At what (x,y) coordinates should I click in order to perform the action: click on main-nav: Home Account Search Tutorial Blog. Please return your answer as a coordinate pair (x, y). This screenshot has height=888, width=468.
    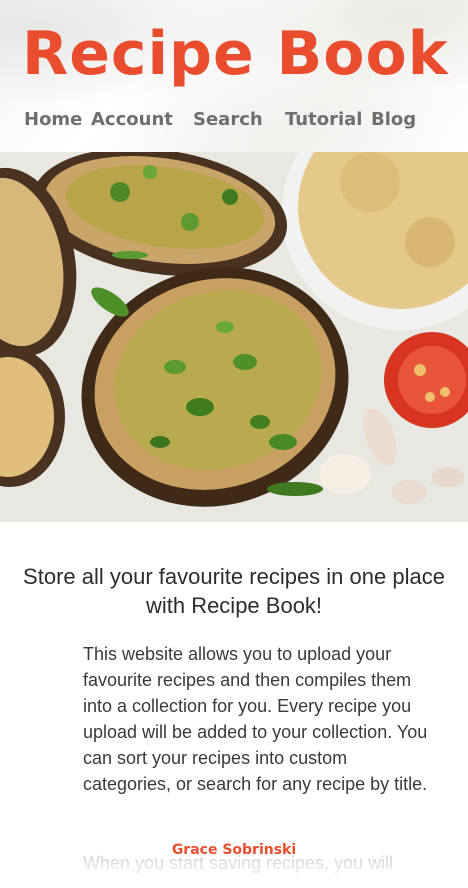
    Looking at the image, I should click on (234, 121).